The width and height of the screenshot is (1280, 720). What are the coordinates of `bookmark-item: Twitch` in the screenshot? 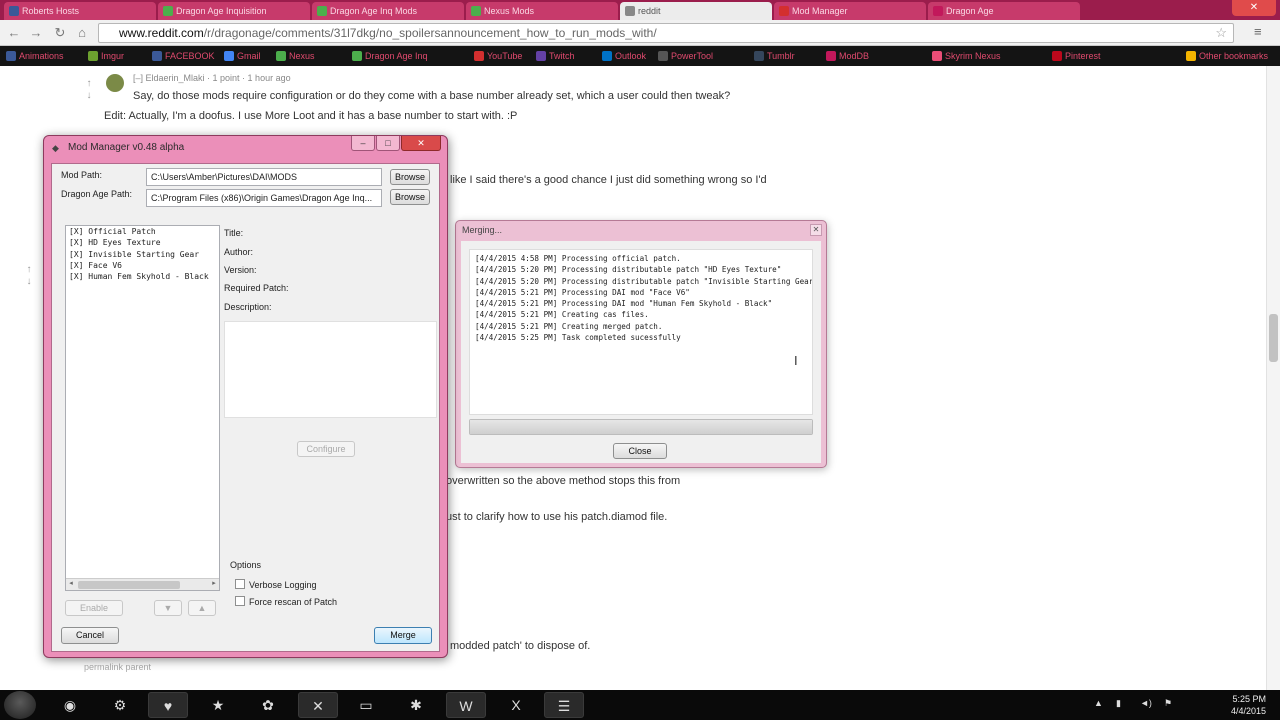 It's located at (555, 56).